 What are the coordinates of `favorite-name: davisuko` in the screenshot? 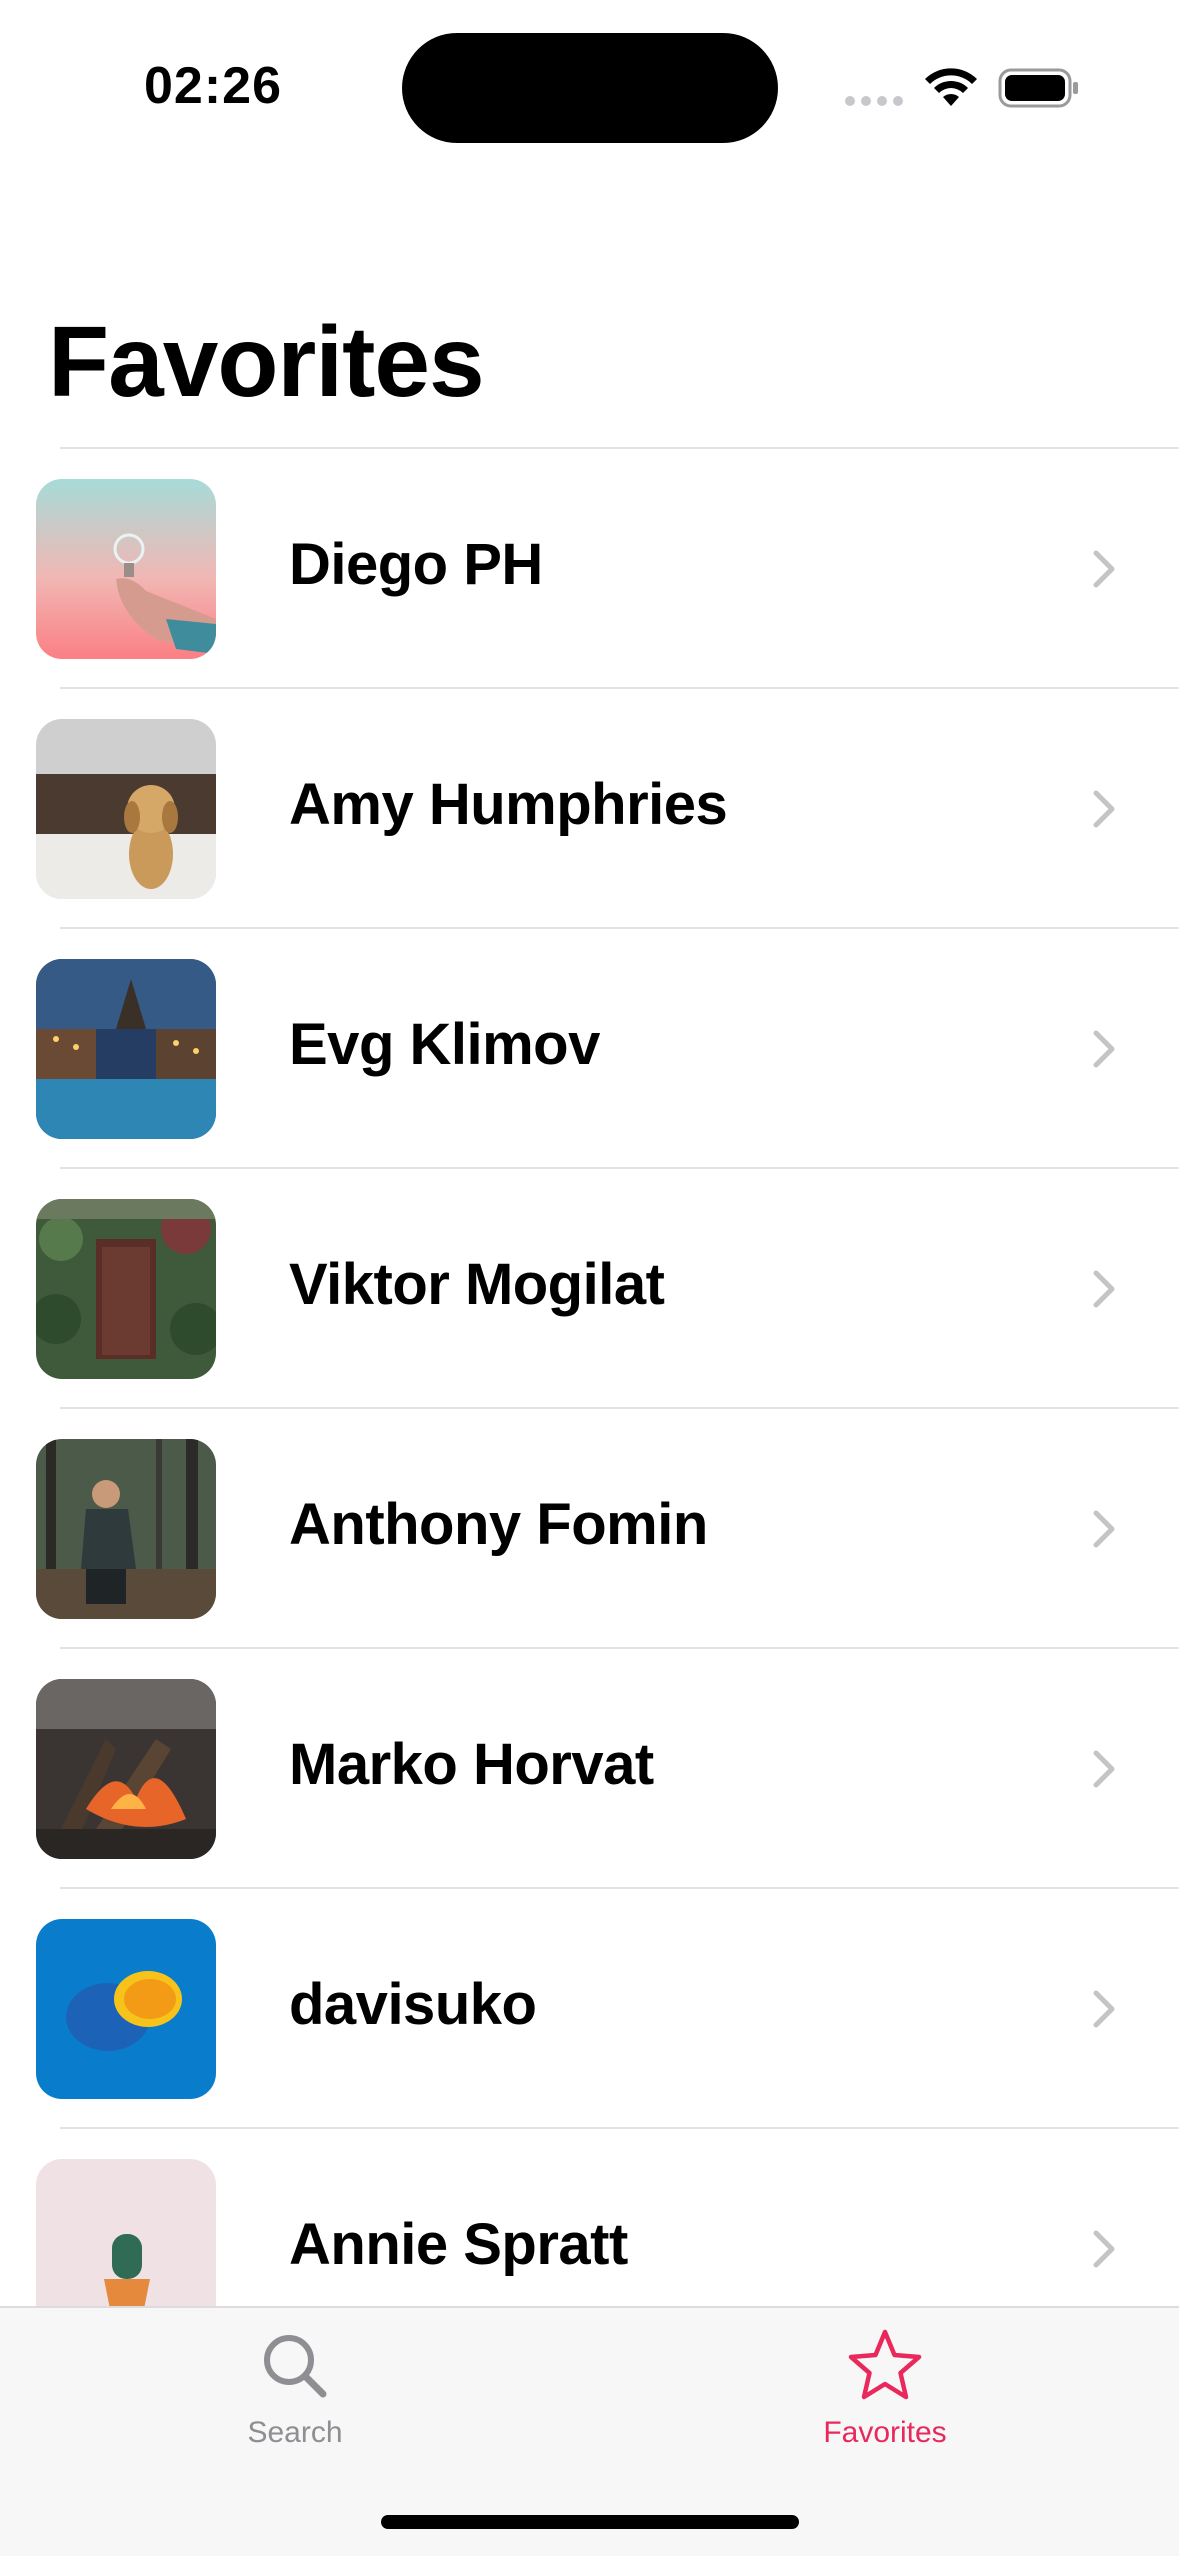 It's located at (413, 2004).